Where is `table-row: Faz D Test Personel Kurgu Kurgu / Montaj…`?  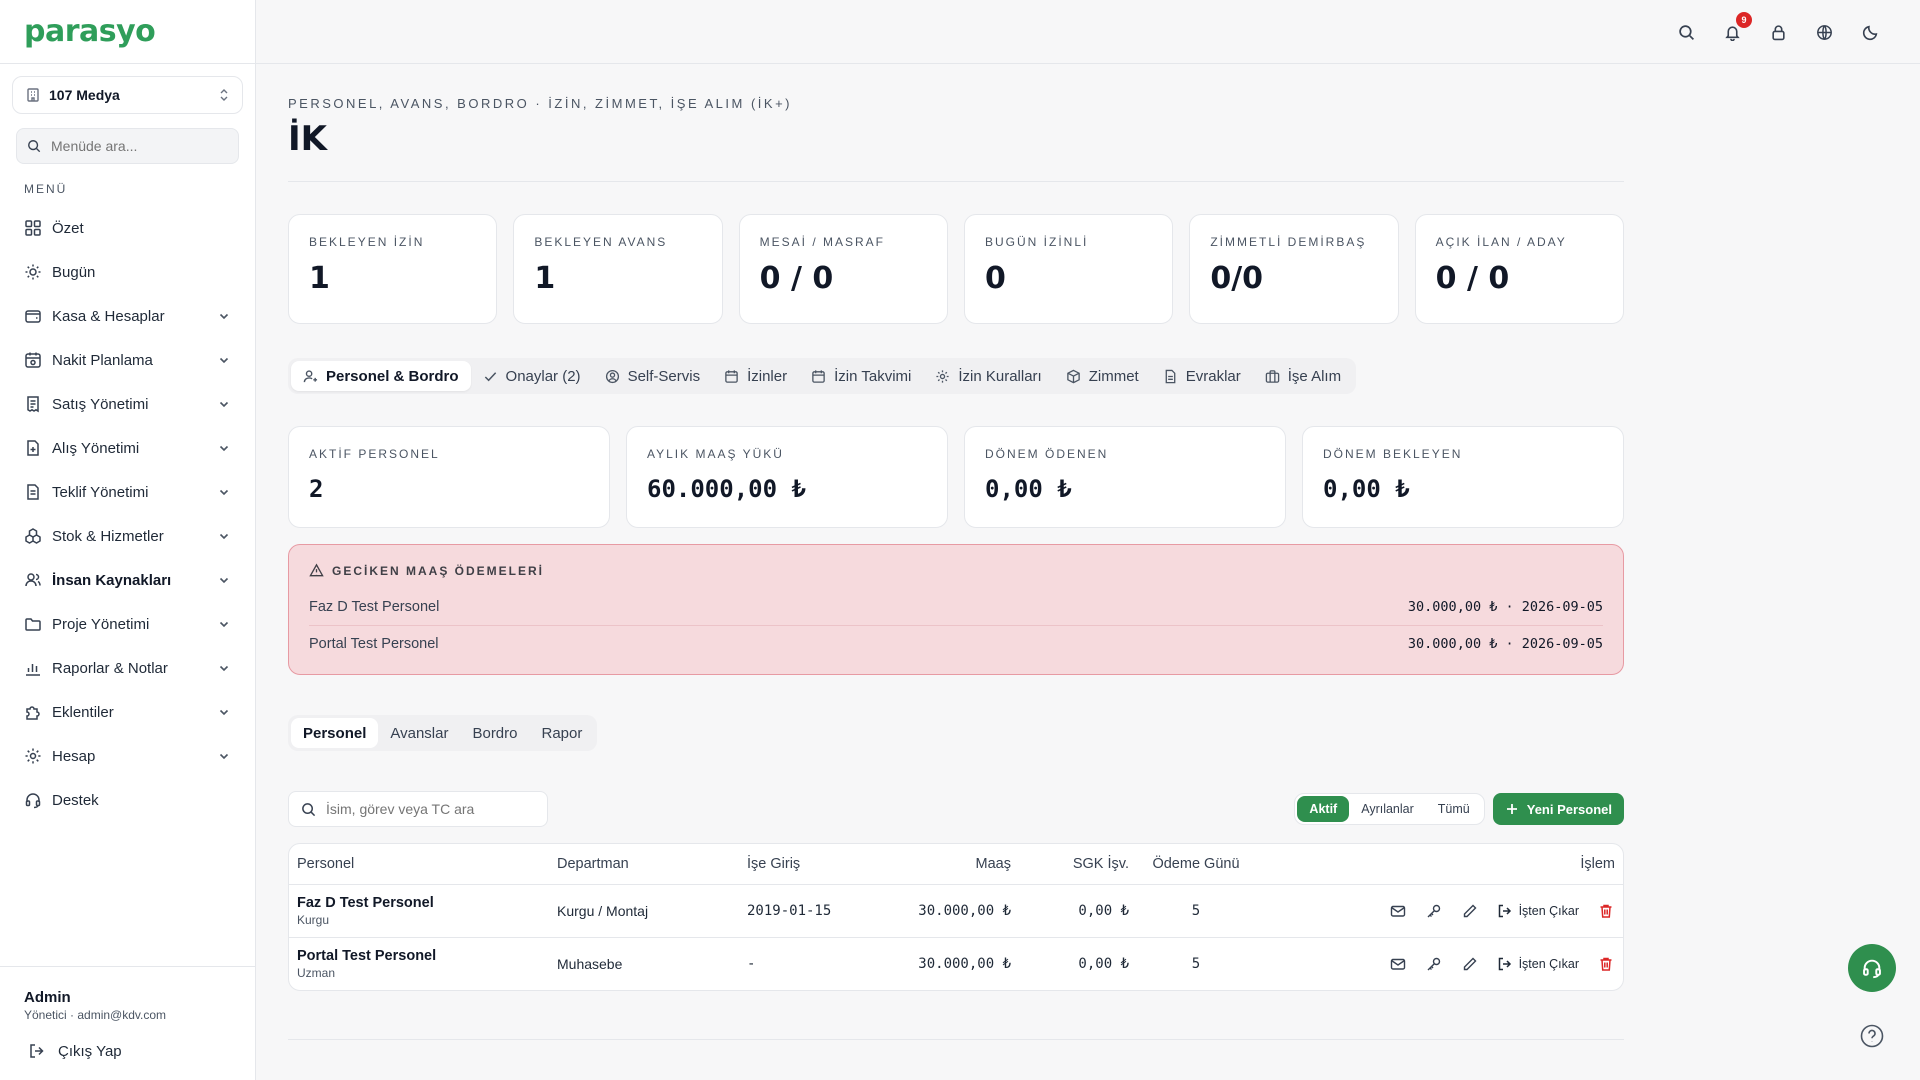
table-row: Faz D Test Personel Kurgu Kurgu / Montaj… is located at coordinates (956, 911).